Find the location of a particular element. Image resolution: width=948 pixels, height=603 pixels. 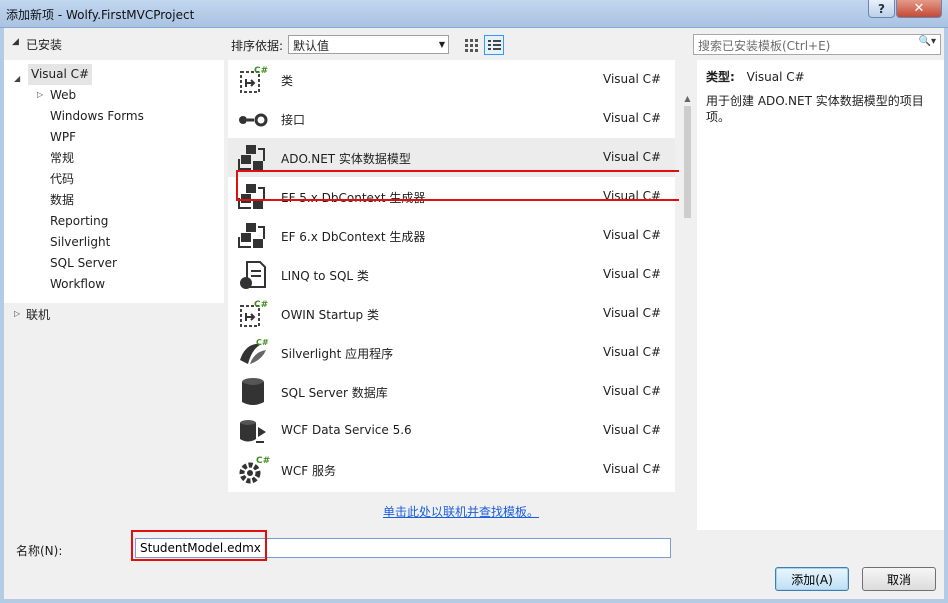

template-row: LINQ to SQL 类 Visual C# is located at coordinates (451, 274).